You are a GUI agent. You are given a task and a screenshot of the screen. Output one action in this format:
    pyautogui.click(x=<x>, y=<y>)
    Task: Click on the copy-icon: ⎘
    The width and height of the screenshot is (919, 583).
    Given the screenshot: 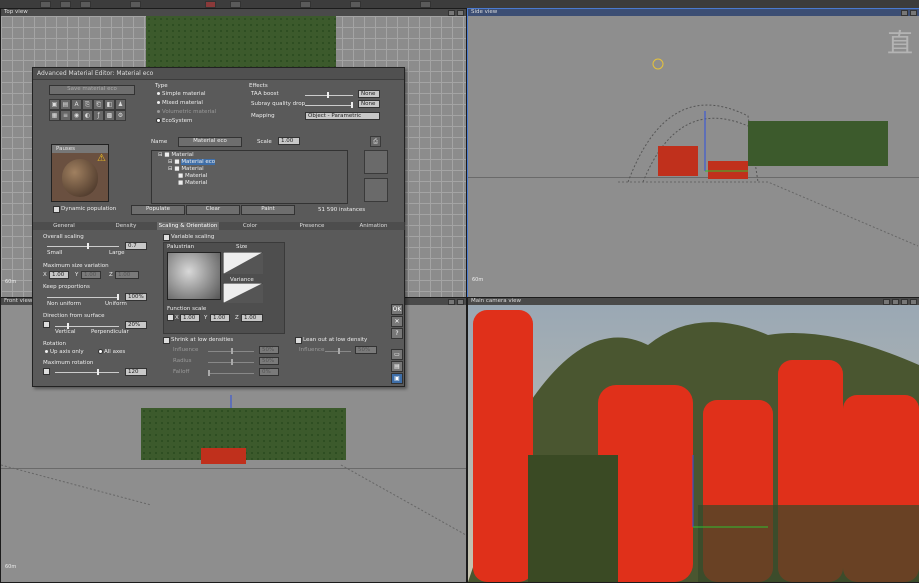 What is the action you would take?
    pyautogui.click(x=87, y=104)
    